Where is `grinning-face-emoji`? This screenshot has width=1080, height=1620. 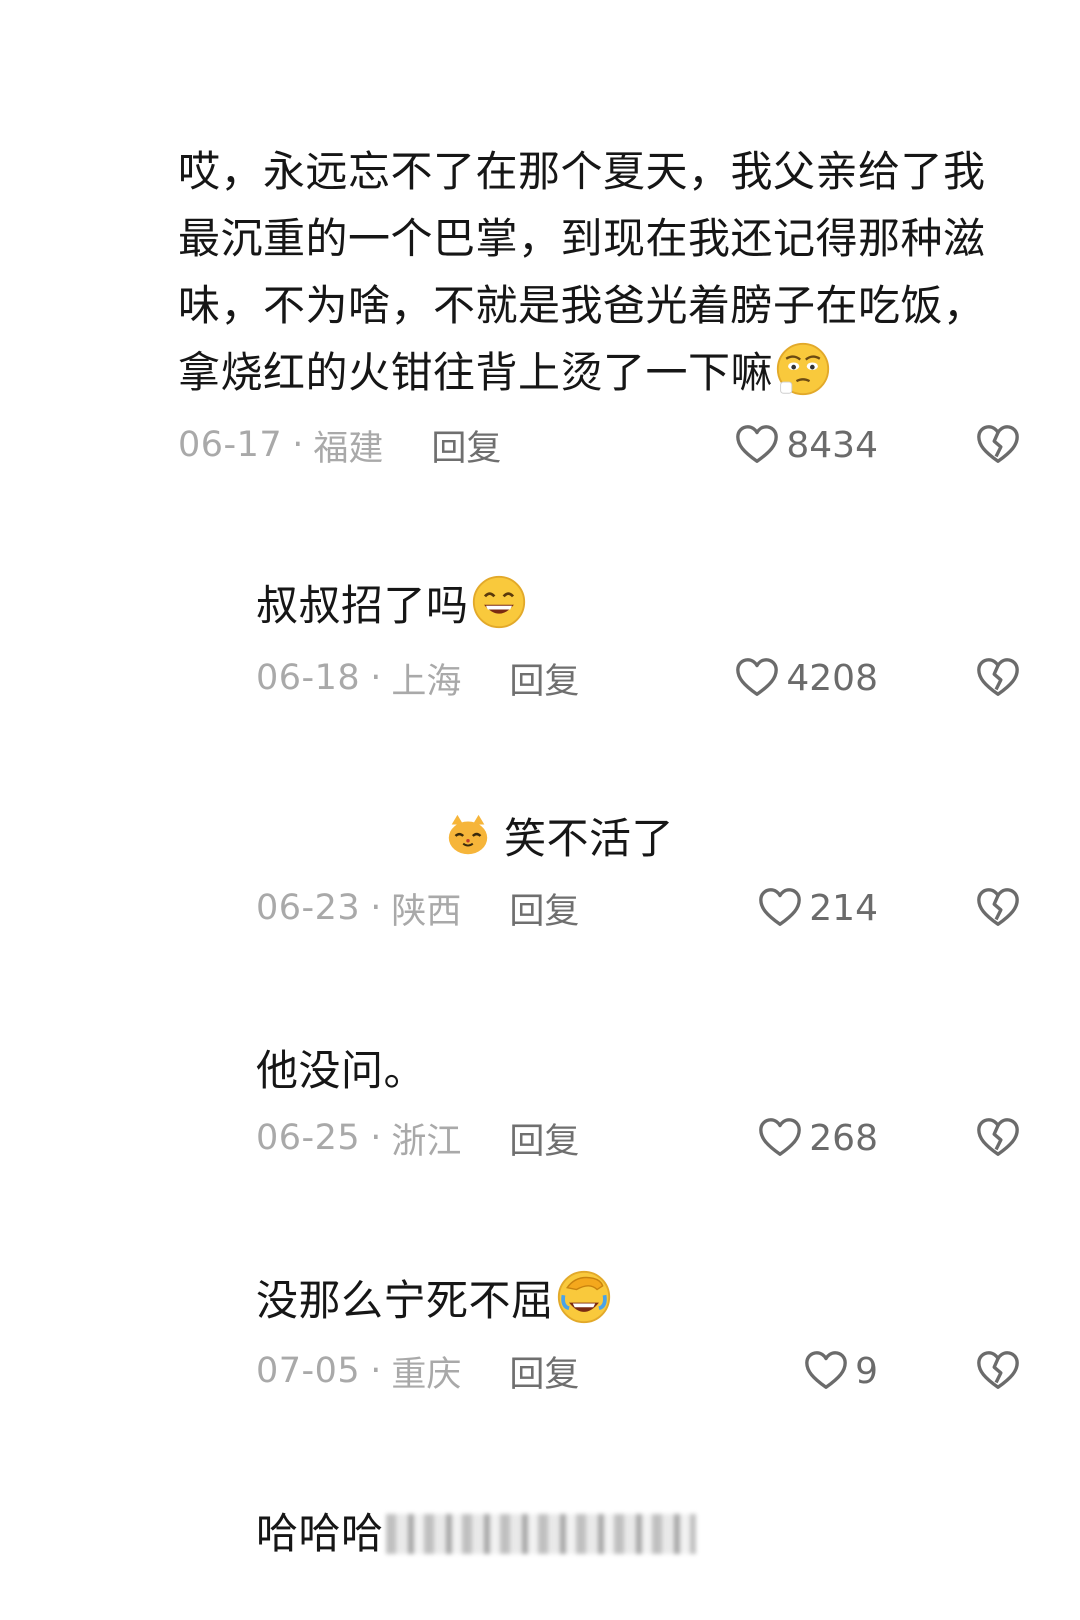
grinning-face-emoji is located at coordinates (499, 602).